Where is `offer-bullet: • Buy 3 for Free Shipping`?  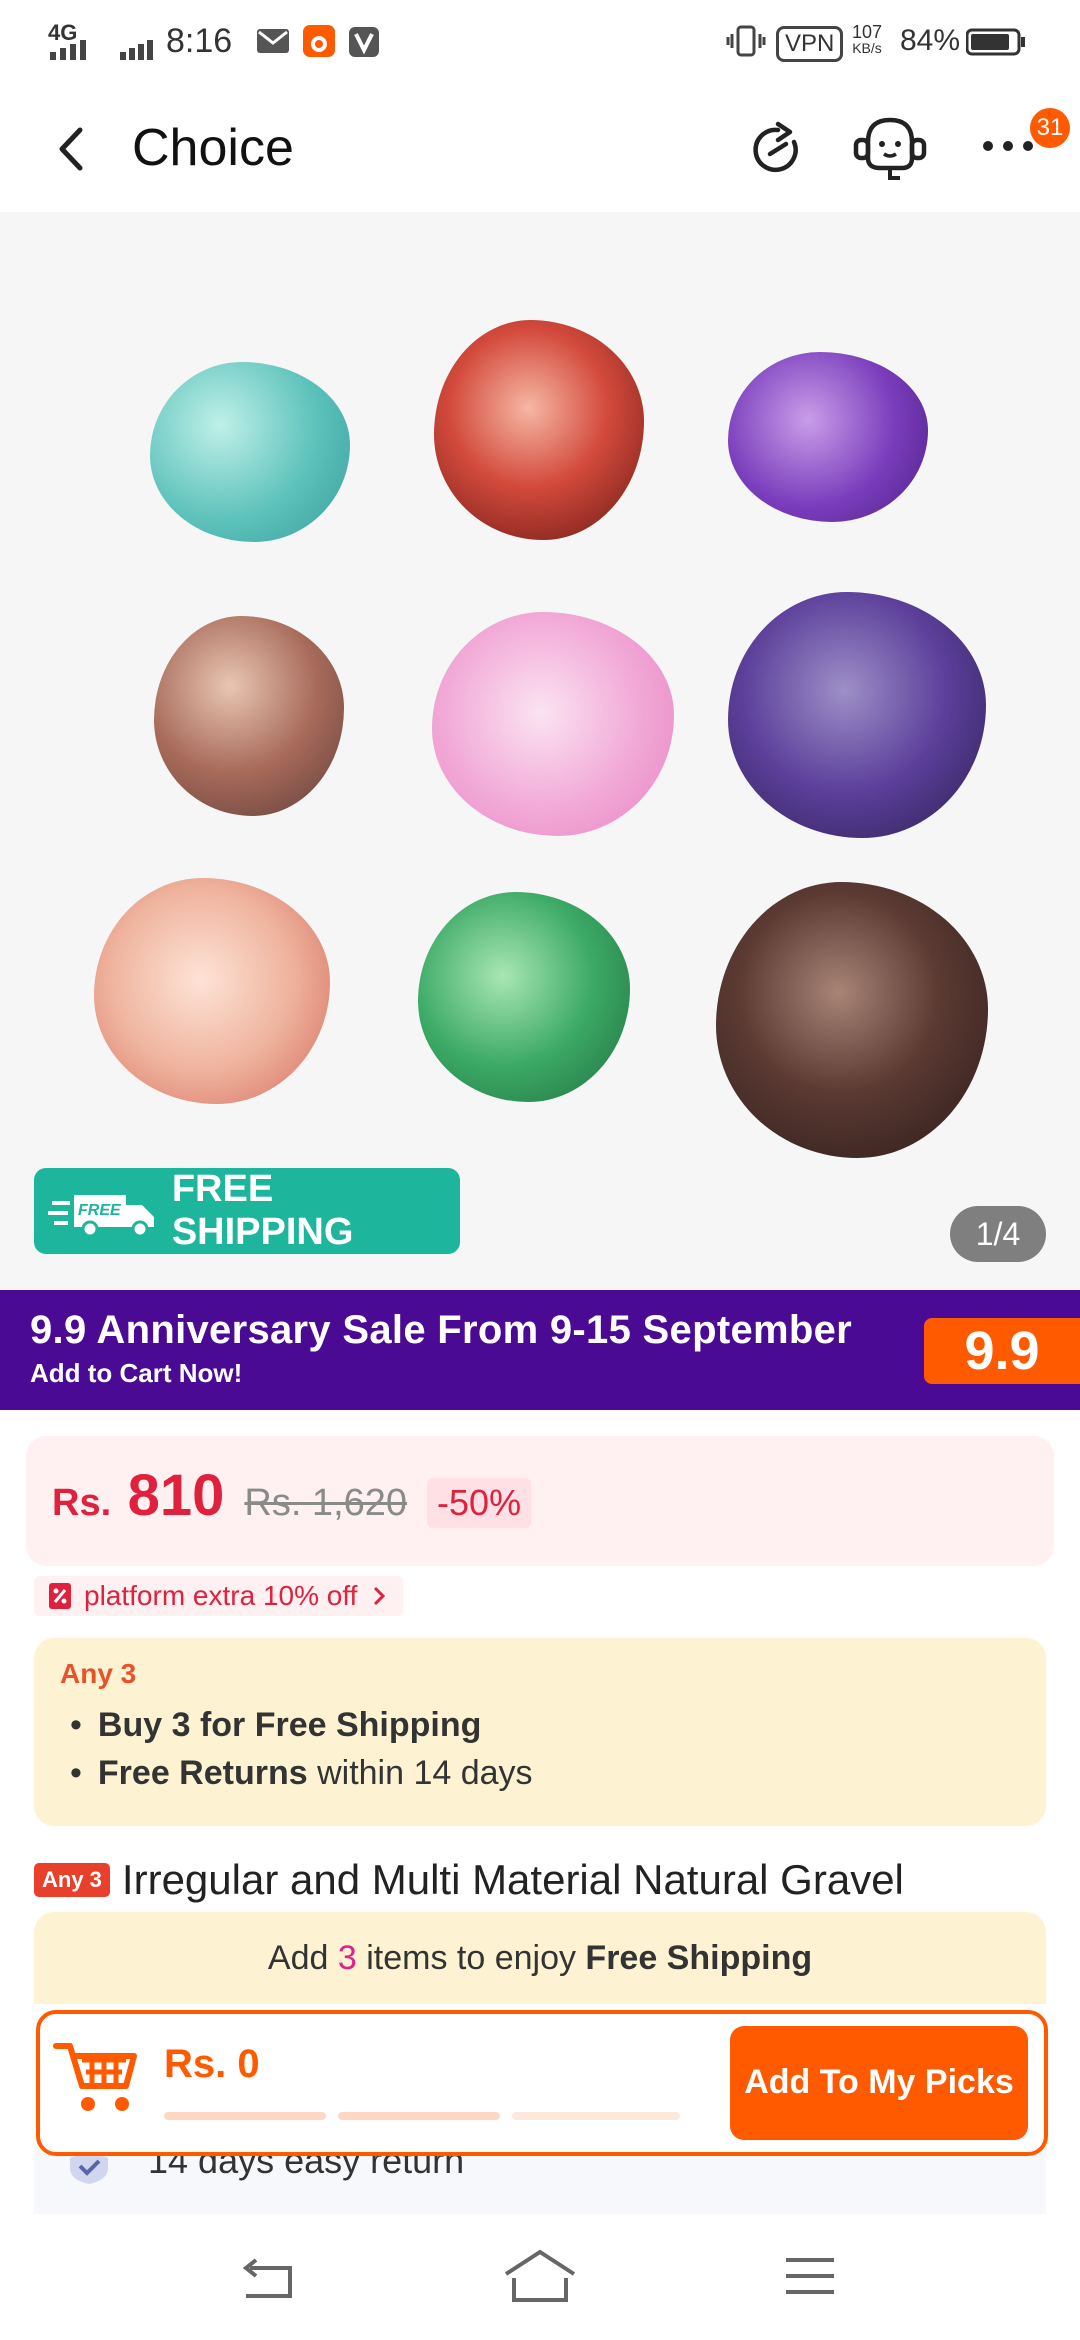 offer-bullet: • Buy 3 for Free Shipping is located at coordinates (276, 1725).